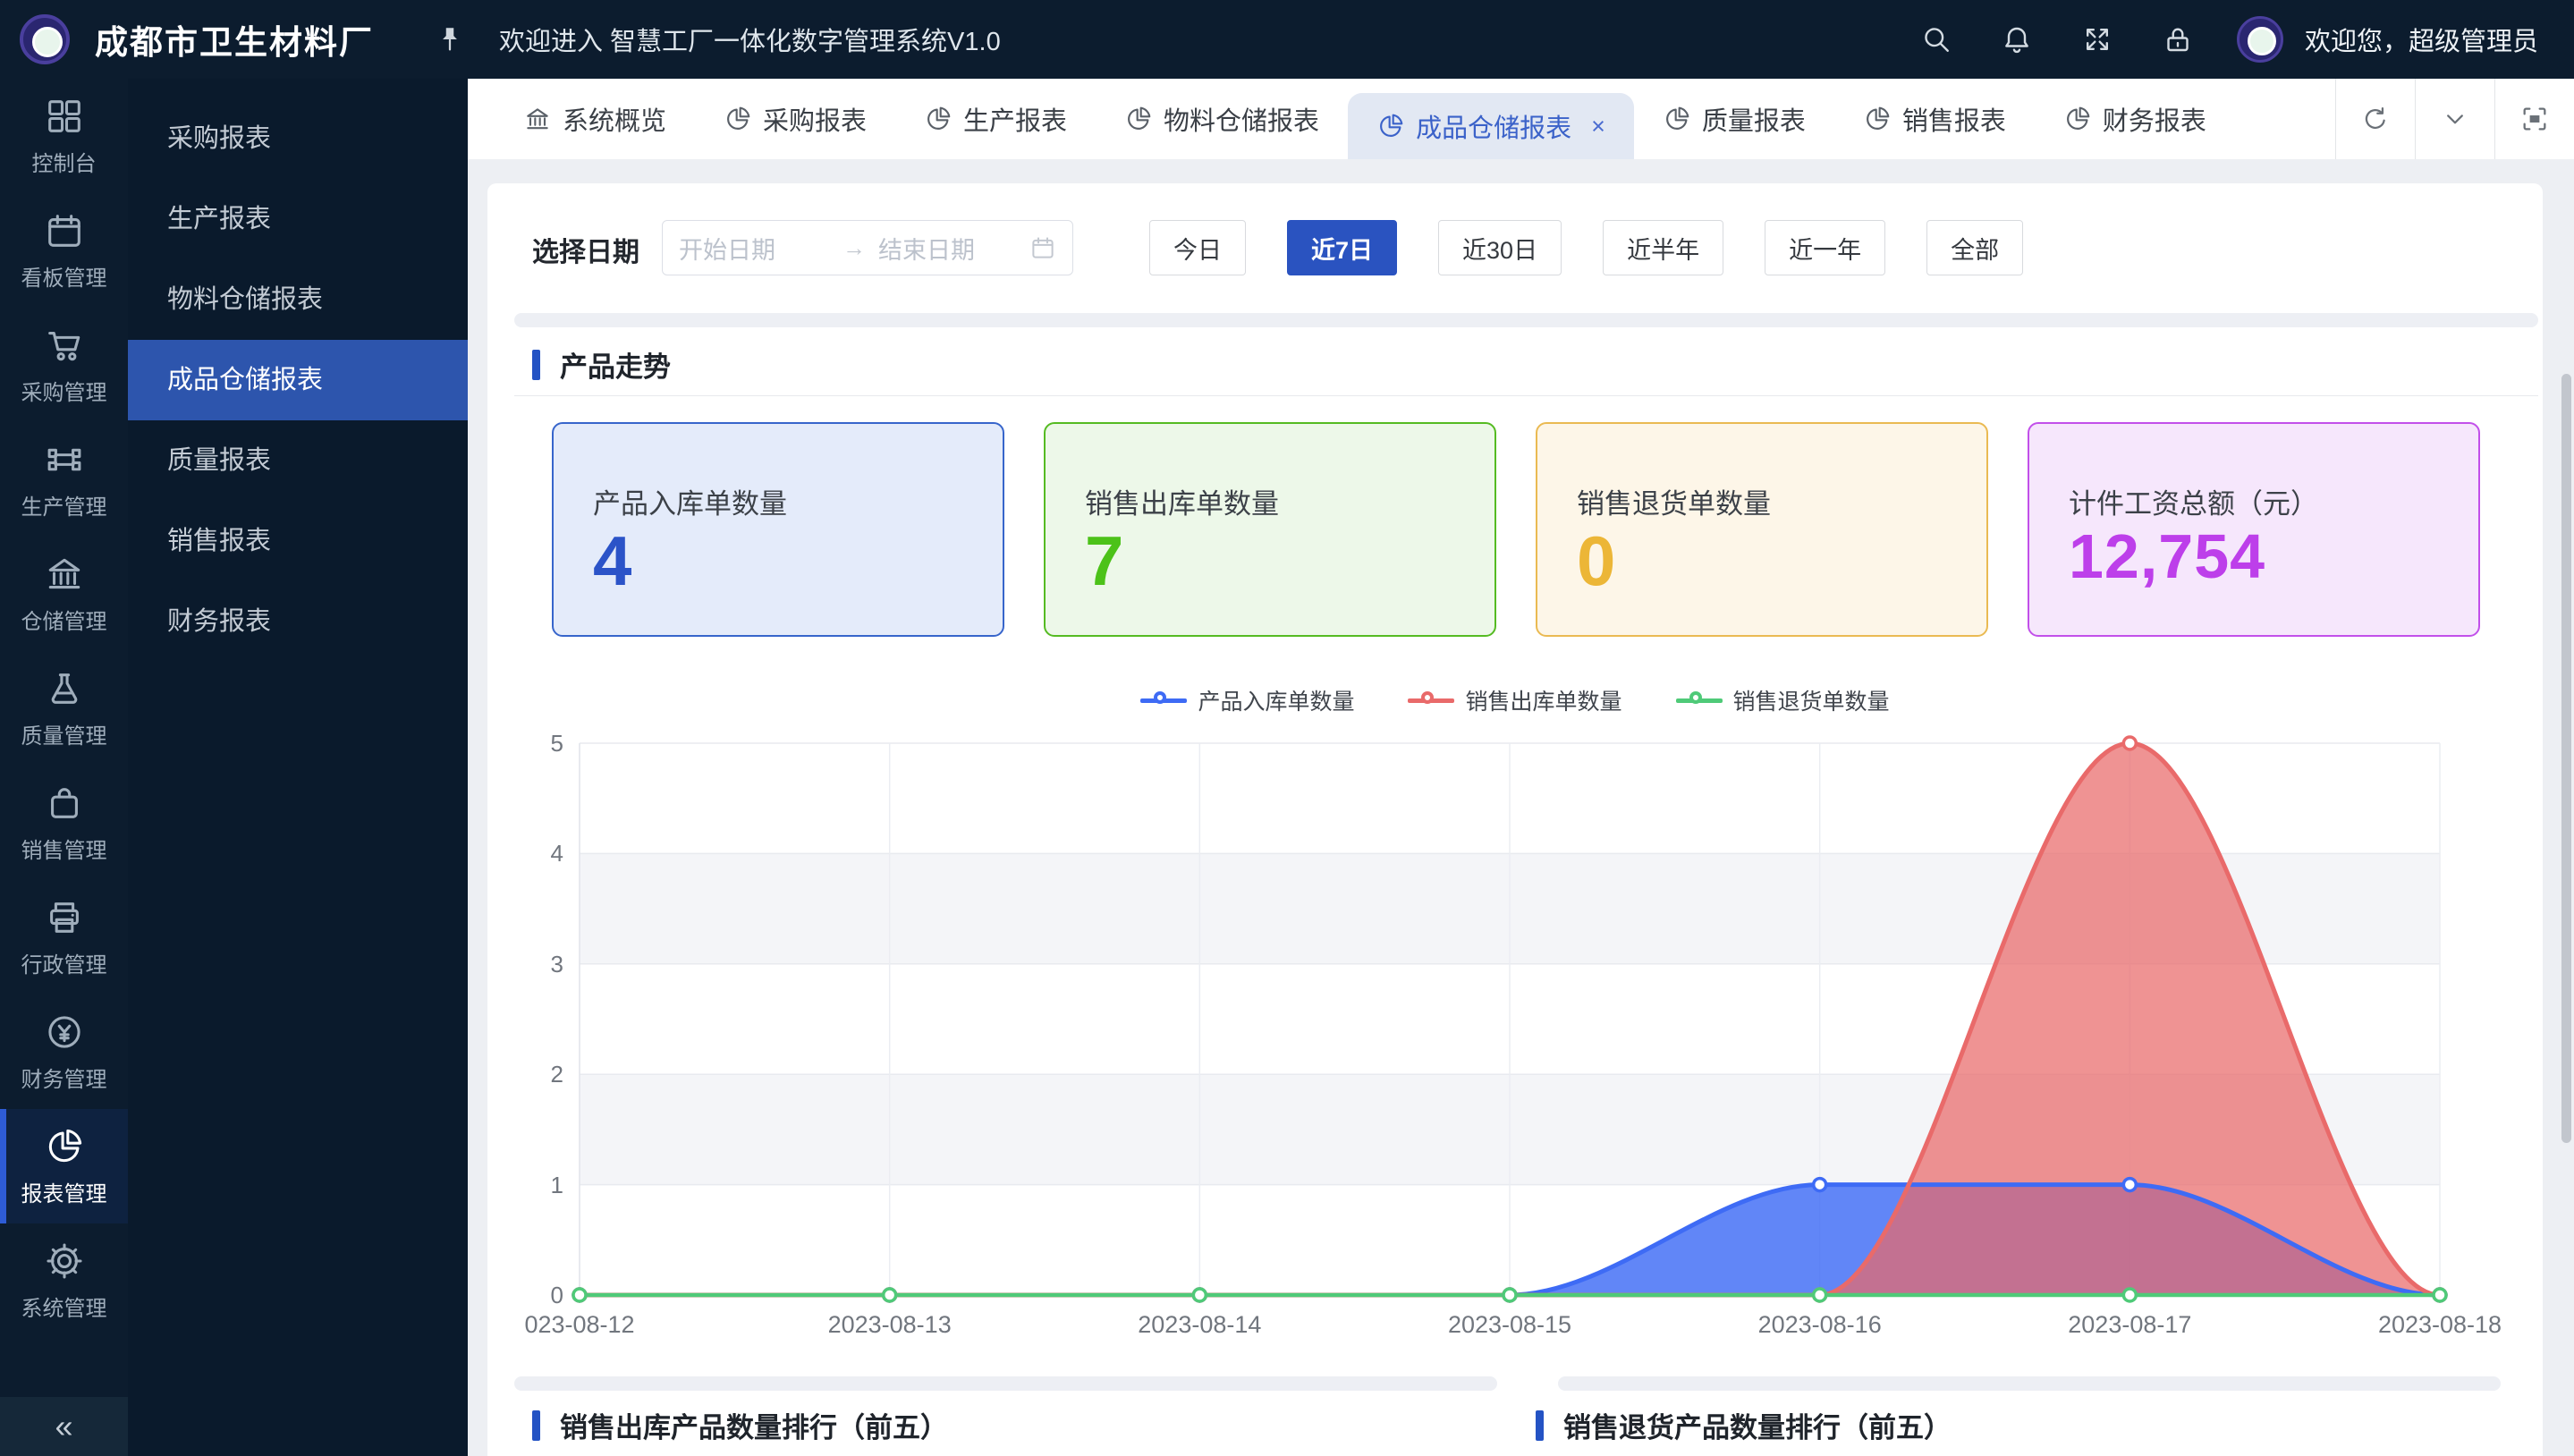 The width and height of the screenshot is (2574, 1456). Describe the element at coordinates (2097, 39) in the screenshot. I see `fullscreen-expand-icon` at that location.